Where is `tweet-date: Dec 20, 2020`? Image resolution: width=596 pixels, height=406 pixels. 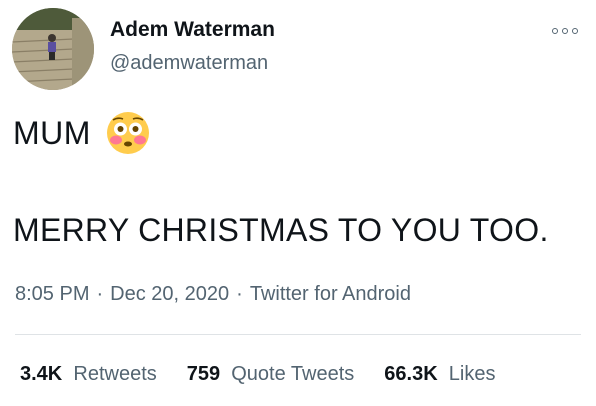 tweet-date: Dec 20, 2020 is located at coordinates (169, 294).